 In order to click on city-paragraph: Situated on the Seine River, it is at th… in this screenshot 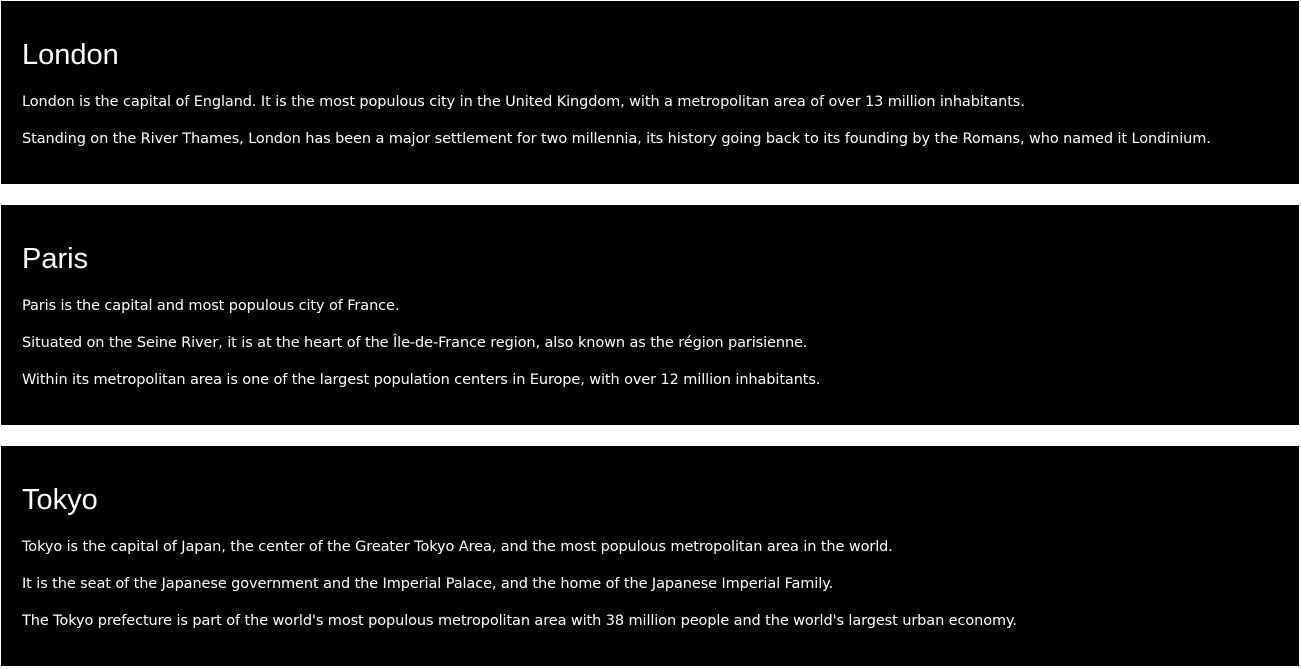, I will do `click(415, 343)`.